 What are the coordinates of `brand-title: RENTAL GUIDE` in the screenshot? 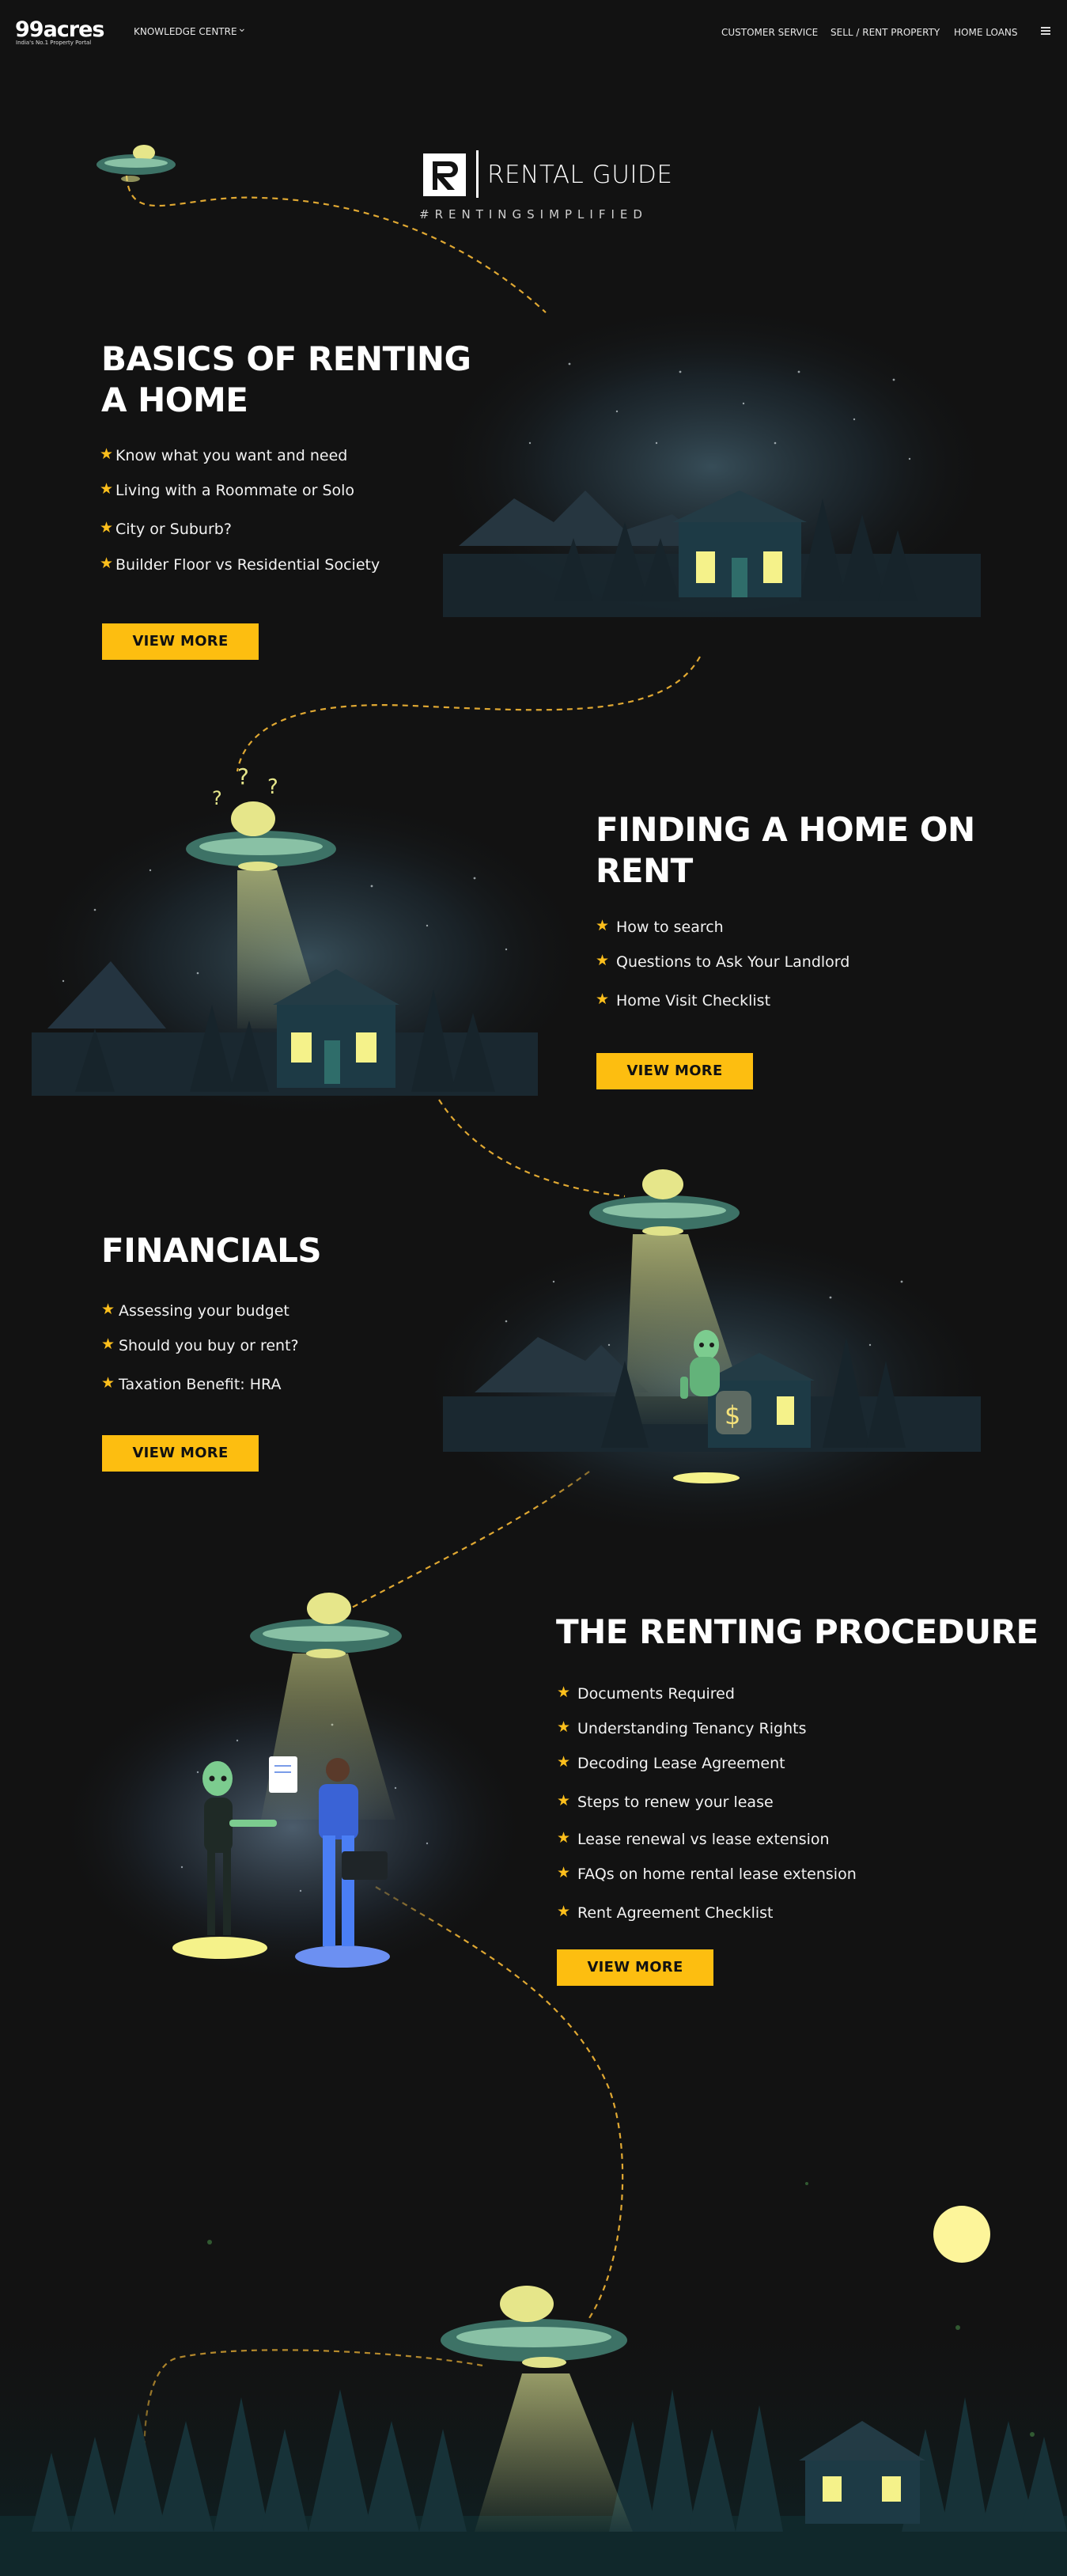 It's located at (580, 175).